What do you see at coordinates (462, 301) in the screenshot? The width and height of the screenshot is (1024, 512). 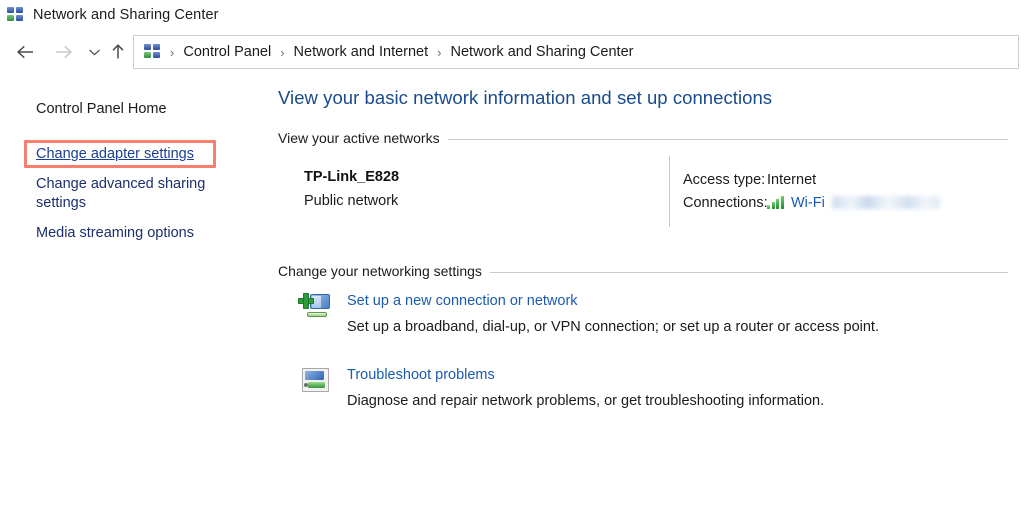 I see `task-title-set-up-new-connection: Set up a new connection or network` at bounding box center [462, 301].